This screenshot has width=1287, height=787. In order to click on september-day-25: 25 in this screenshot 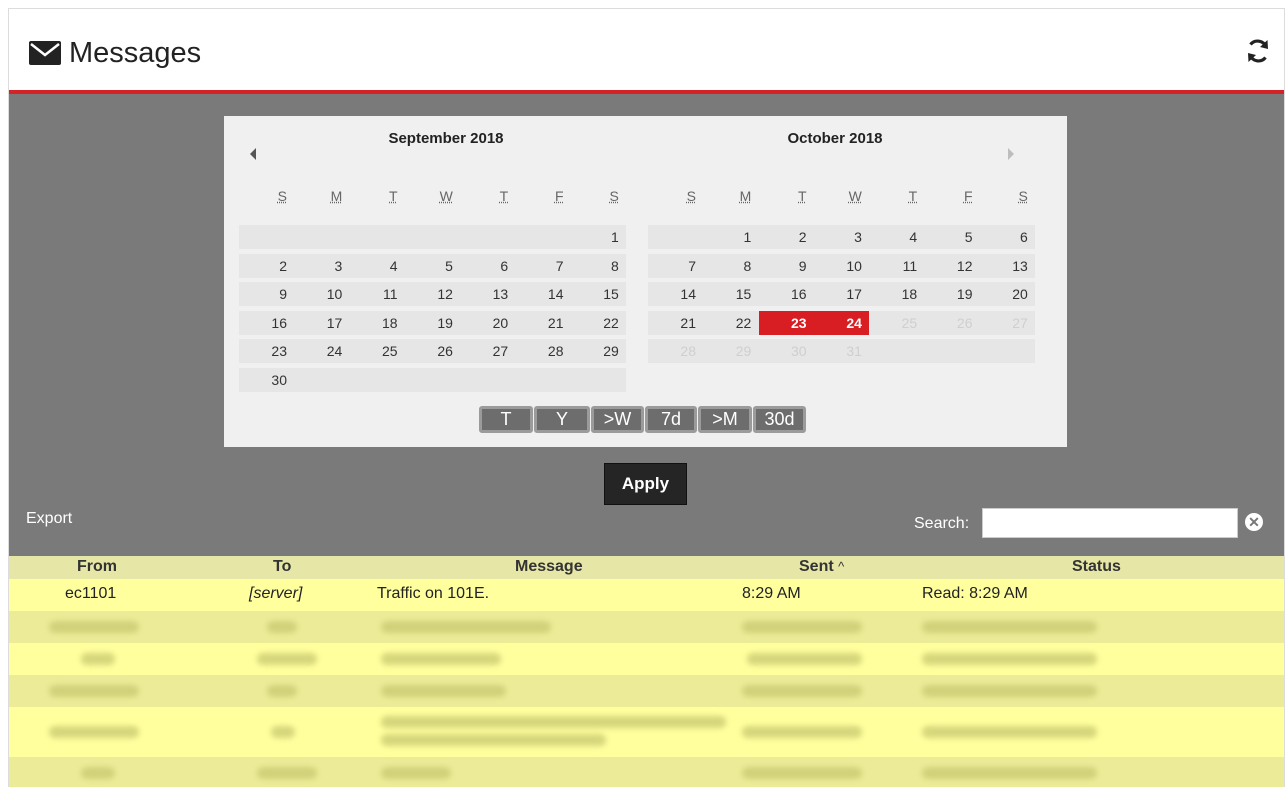, I will do `click(377, 351)`.